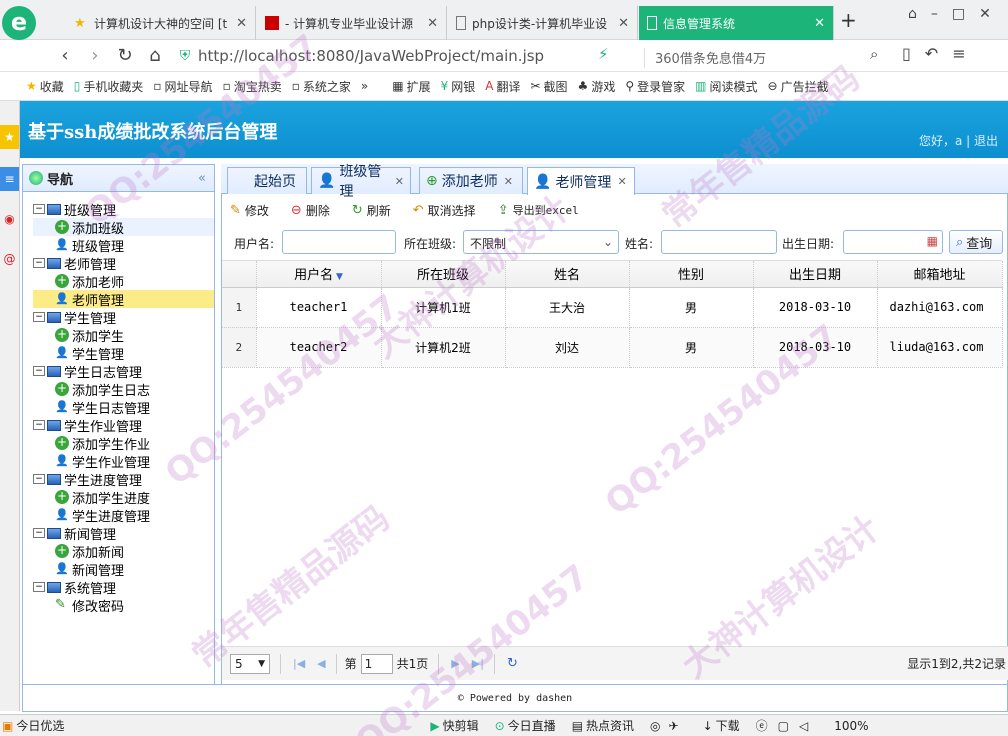 Image resolution: width=1008 pixels, height=736 pixels. I want to click on search-icon: ⌕, so click(874, 54).